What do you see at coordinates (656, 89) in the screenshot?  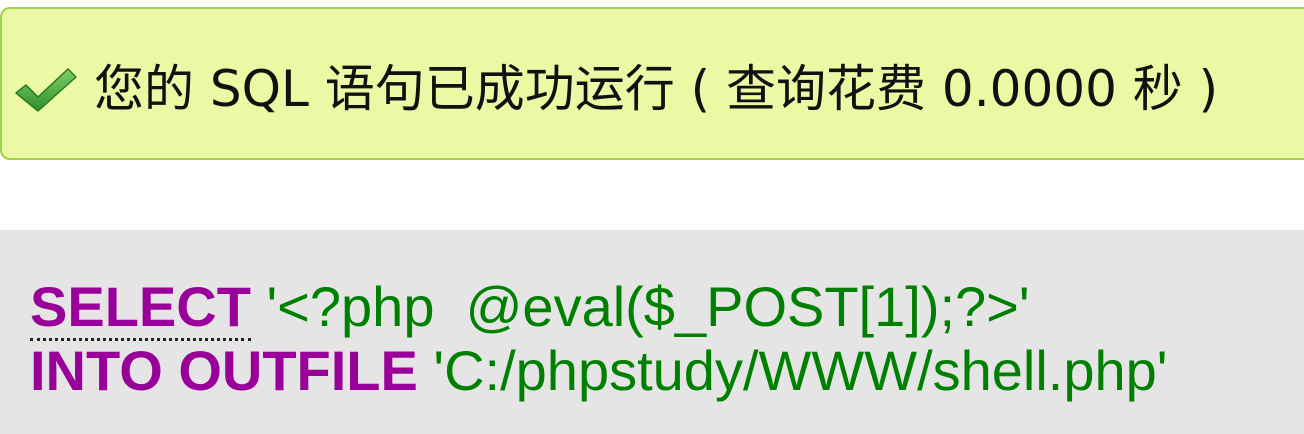 I see `success-message-text: 您的 SQL 语句已成功运行 ( 查询花费 0.0000 秒 )` at bounding box center [656, 89].